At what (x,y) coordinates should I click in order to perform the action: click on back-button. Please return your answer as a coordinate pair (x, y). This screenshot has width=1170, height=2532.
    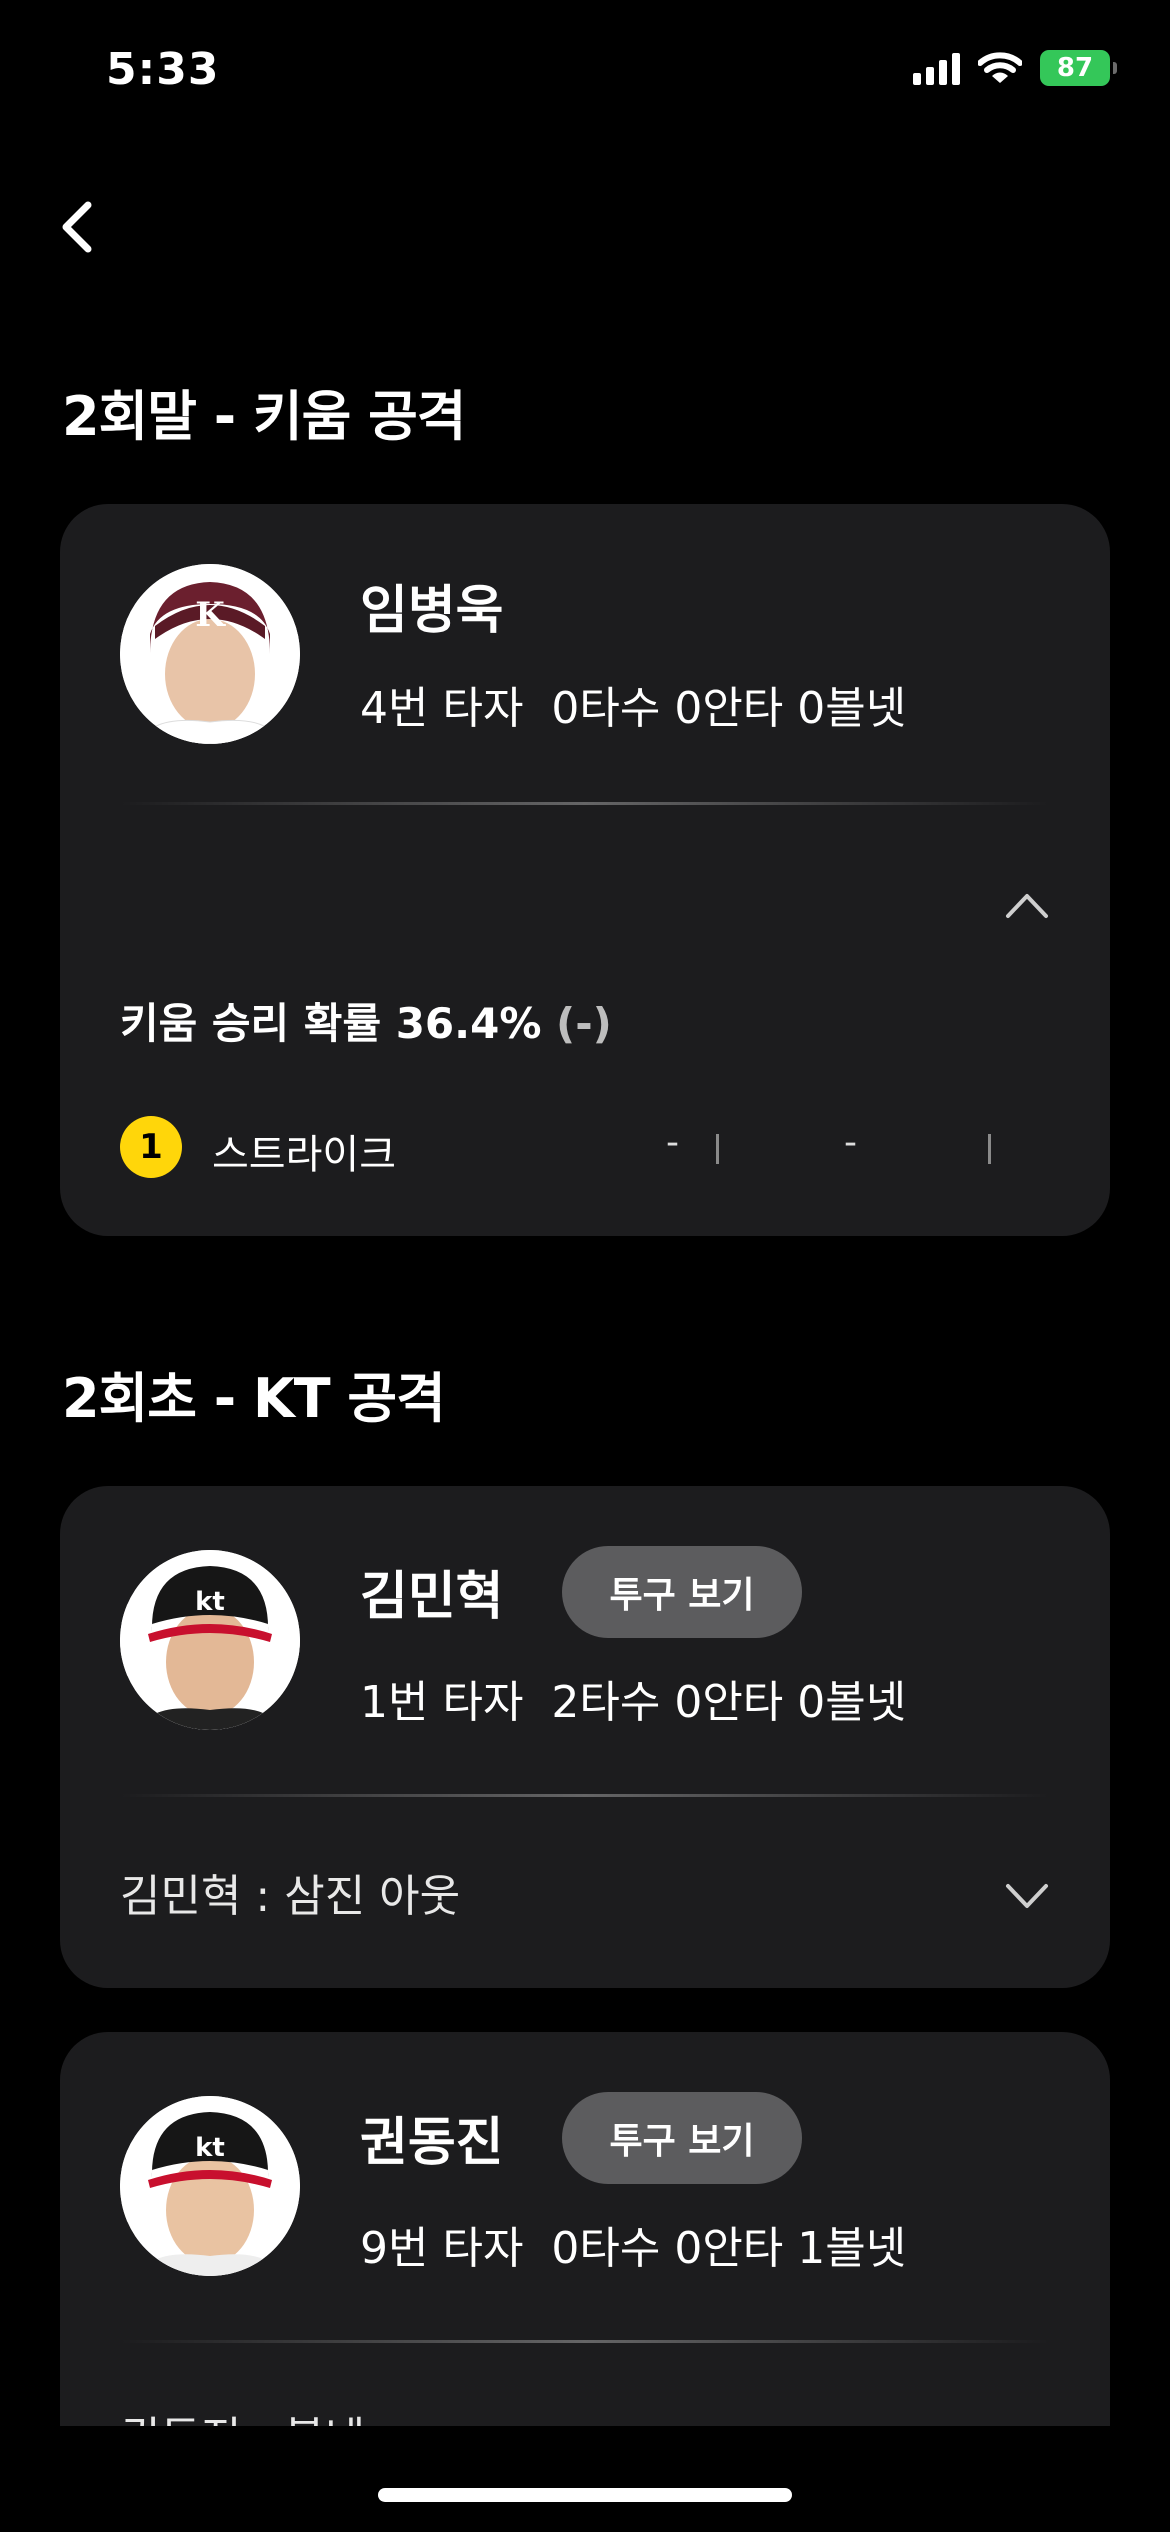
    Looking at the image, I should click on (86, 227).